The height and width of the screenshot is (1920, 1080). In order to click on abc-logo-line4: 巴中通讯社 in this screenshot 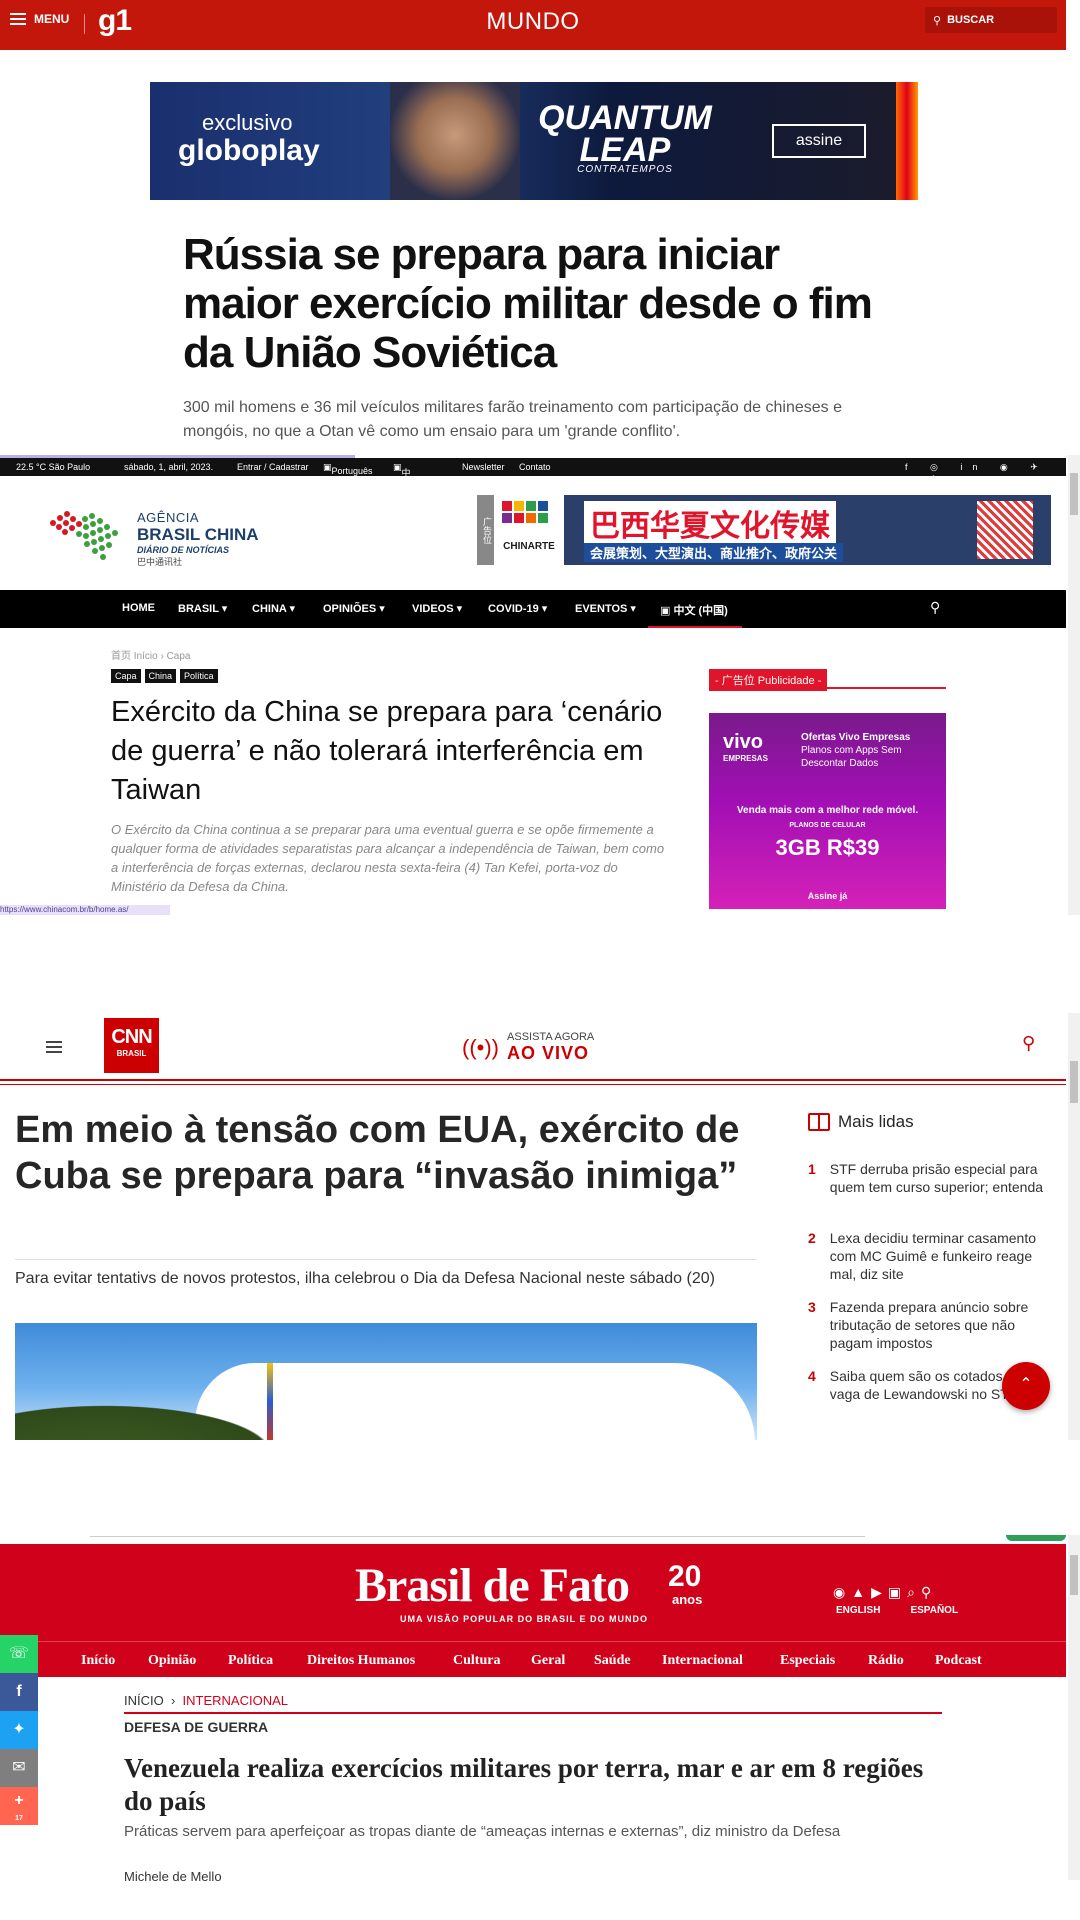, I will do `click(160, 562)`.